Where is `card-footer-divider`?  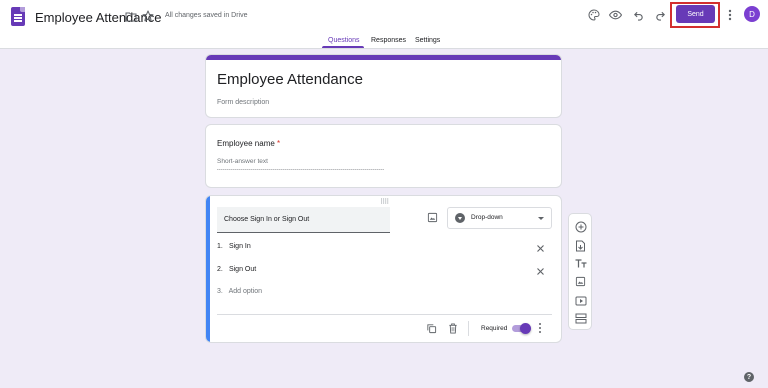
card-footer-divider is located at coordinates (384, 314).